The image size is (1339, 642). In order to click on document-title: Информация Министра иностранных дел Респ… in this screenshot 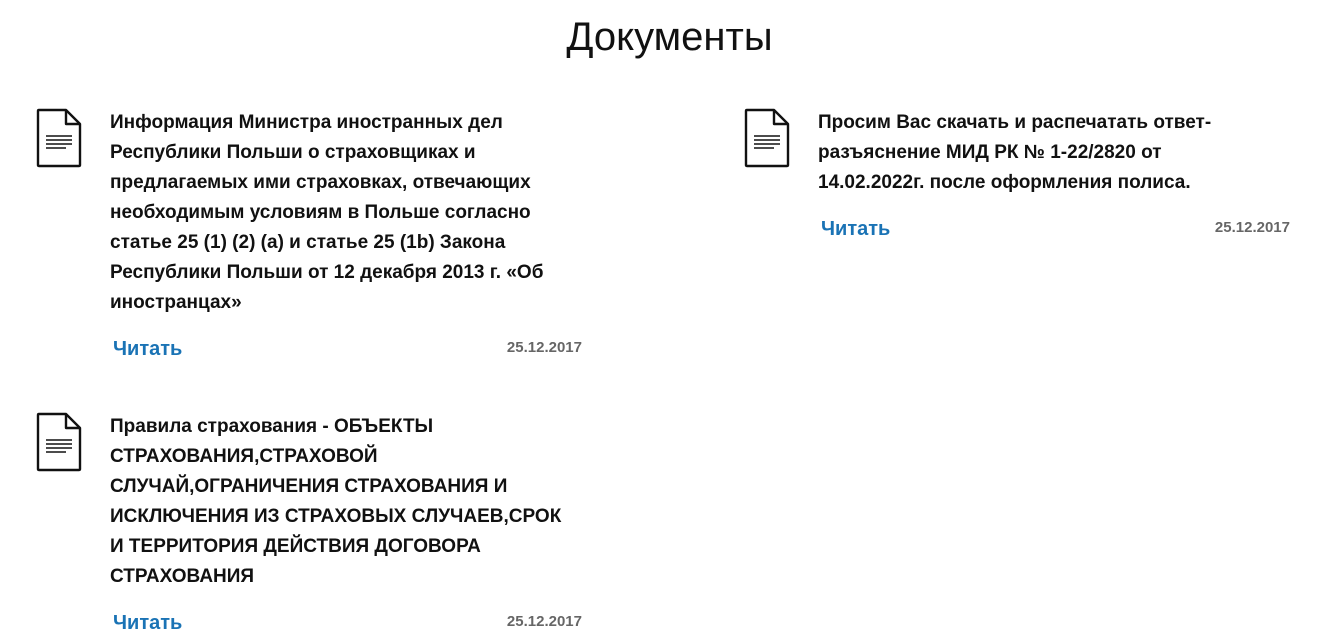, I will do `click(335, 213)`.